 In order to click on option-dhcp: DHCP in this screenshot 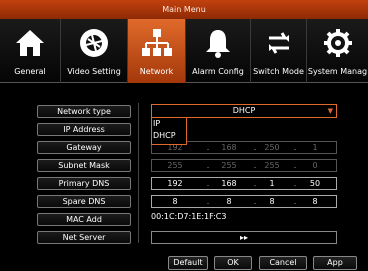, I will do `click(169, 136)`.